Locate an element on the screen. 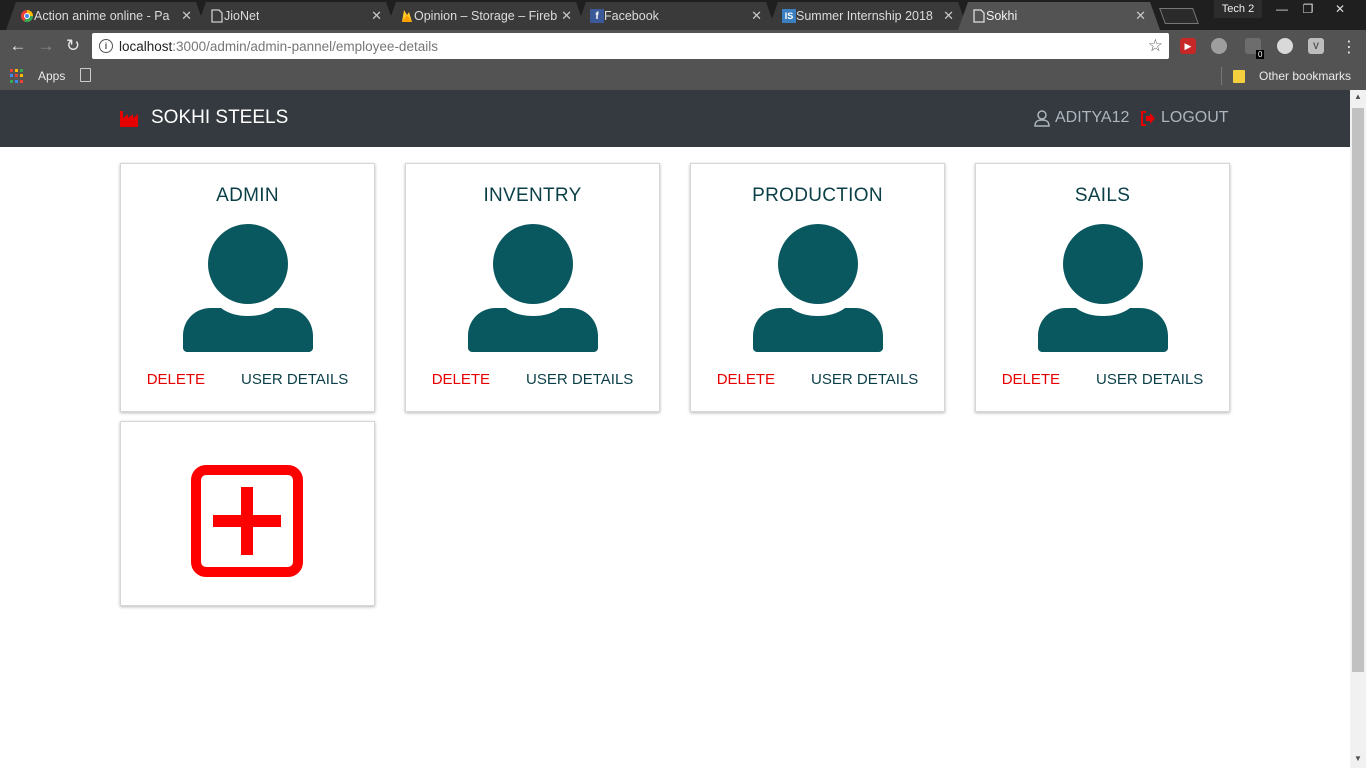 The height and width of the screenshot is (768, 1366). factory-icon is located at coordinates (129, 119).